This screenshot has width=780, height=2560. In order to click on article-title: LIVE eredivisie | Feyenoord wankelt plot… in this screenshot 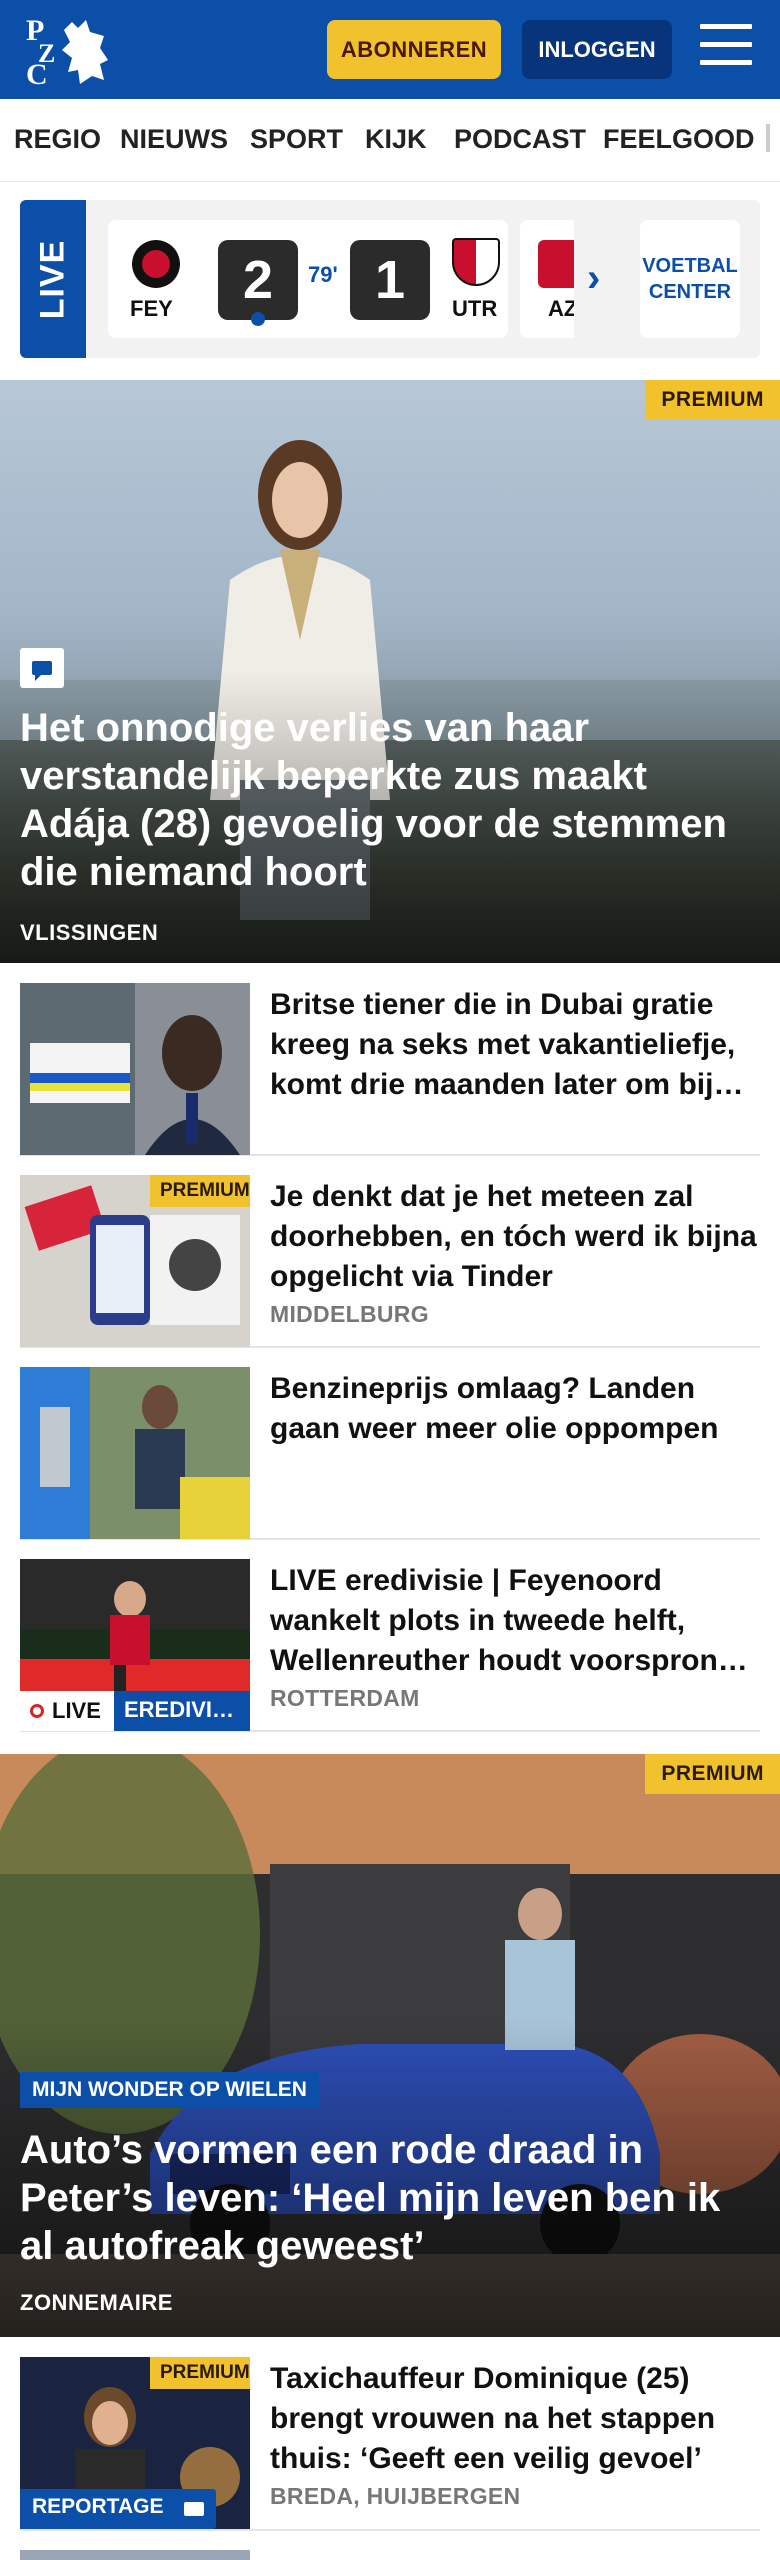, I will do `click(515, 1621)`.